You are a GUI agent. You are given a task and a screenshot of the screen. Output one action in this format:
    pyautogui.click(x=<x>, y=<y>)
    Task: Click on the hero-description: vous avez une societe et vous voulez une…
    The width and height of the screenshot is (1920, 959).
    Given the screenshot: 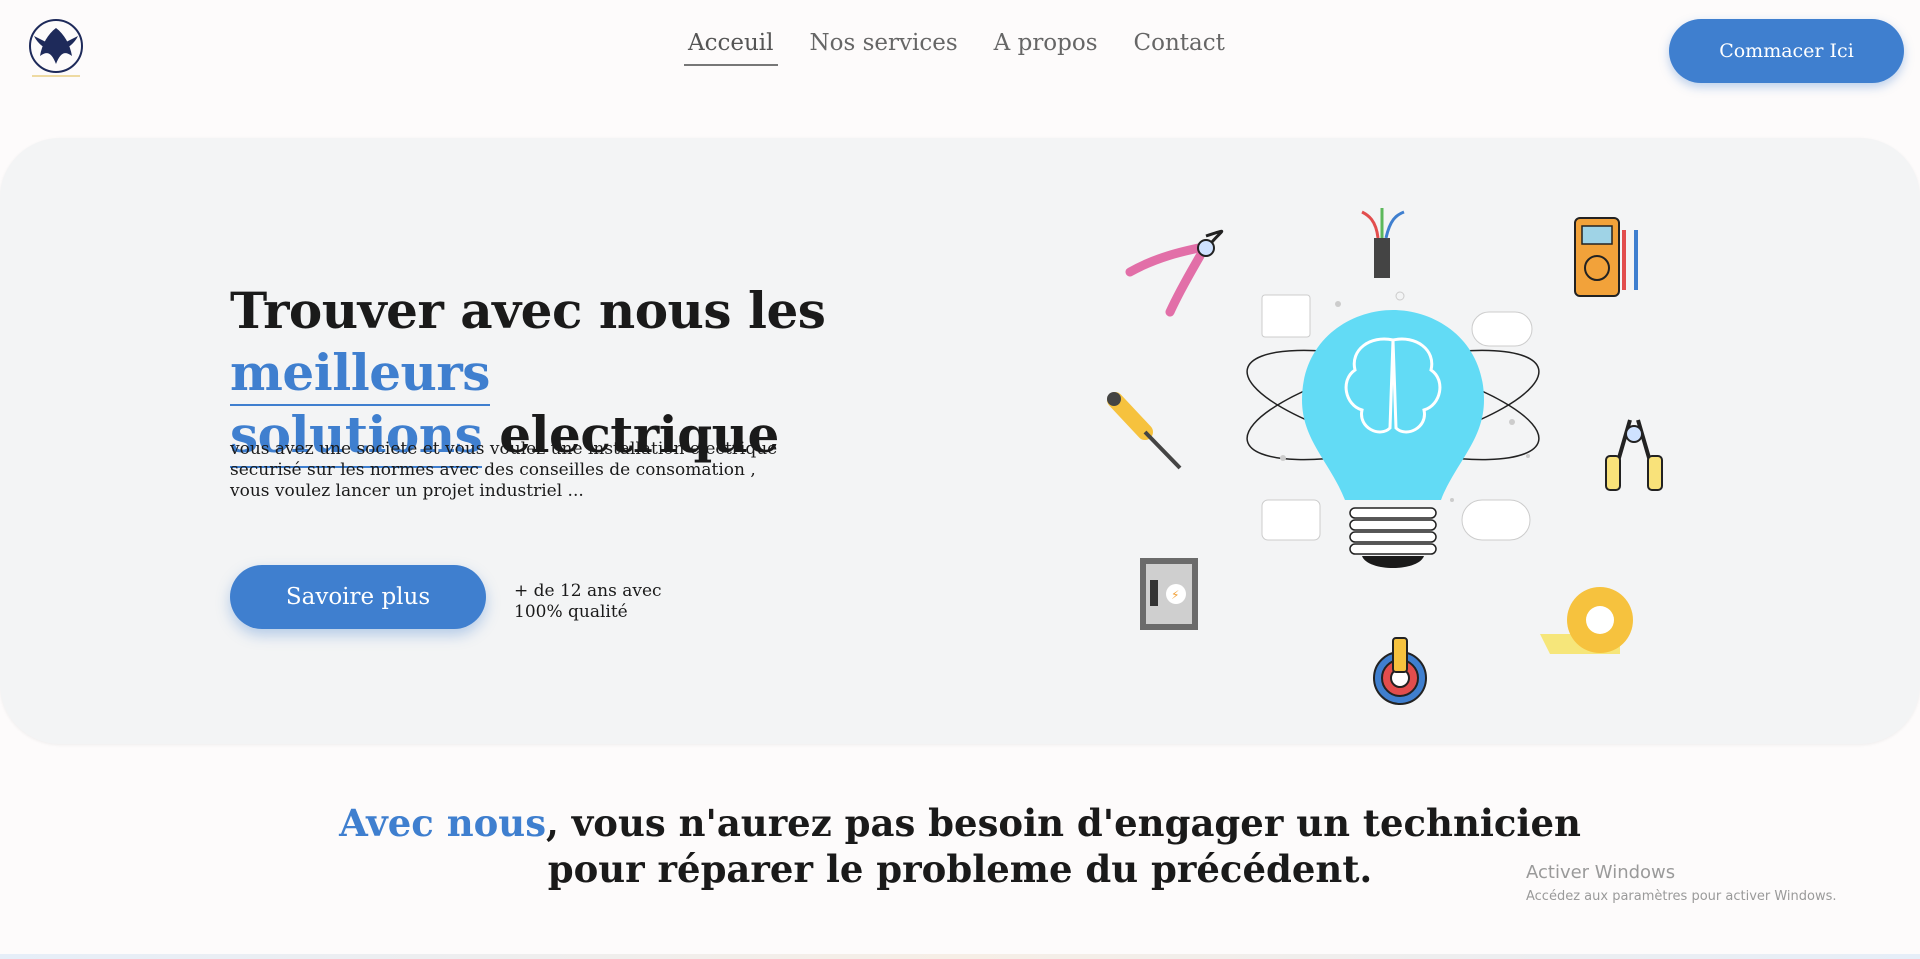 What is the action you would take?
    pyautogui.click(x=504, y=470)
    